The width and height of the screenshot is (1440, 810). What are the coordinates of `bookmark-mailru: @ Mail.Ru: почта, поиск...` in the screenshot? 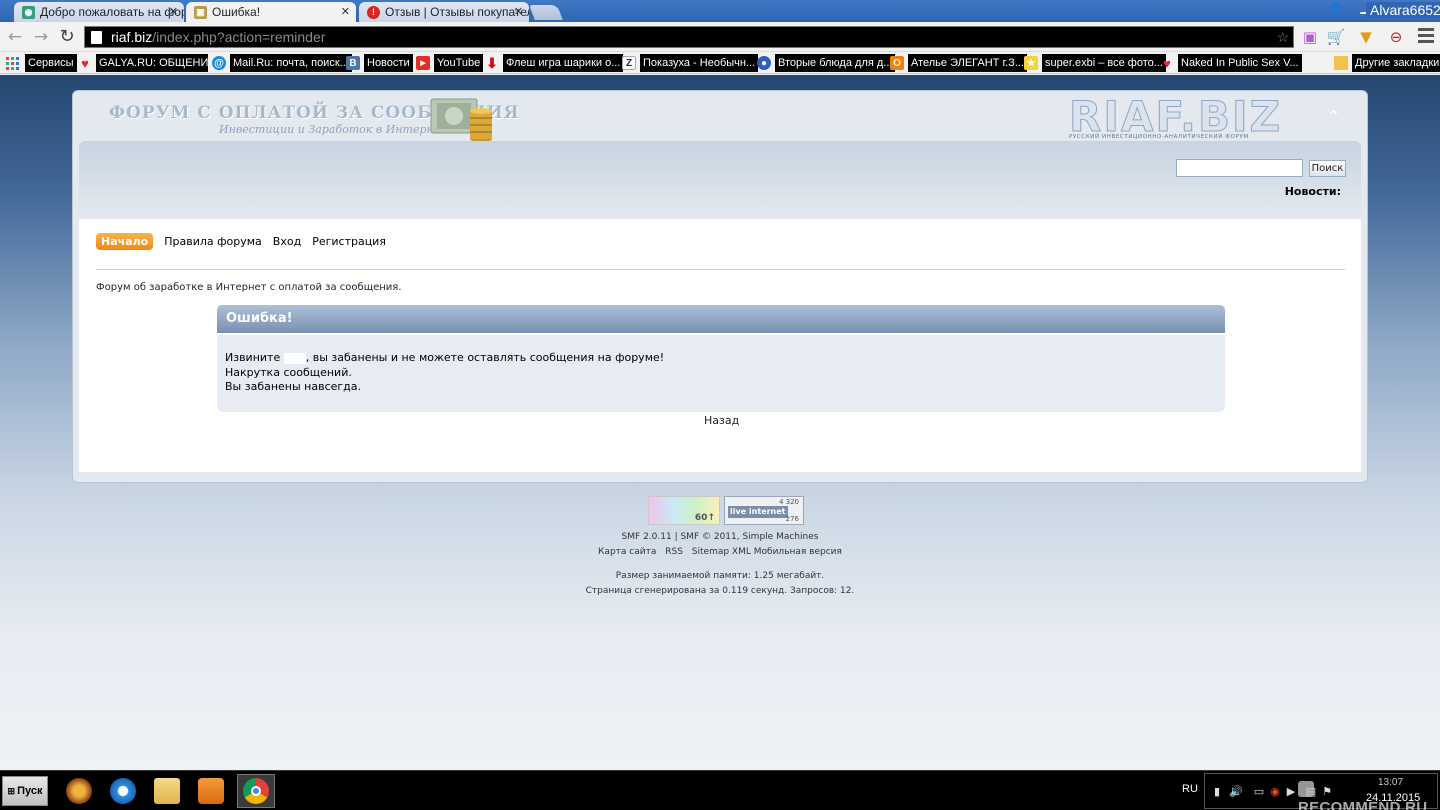 It's located at (282, 63).